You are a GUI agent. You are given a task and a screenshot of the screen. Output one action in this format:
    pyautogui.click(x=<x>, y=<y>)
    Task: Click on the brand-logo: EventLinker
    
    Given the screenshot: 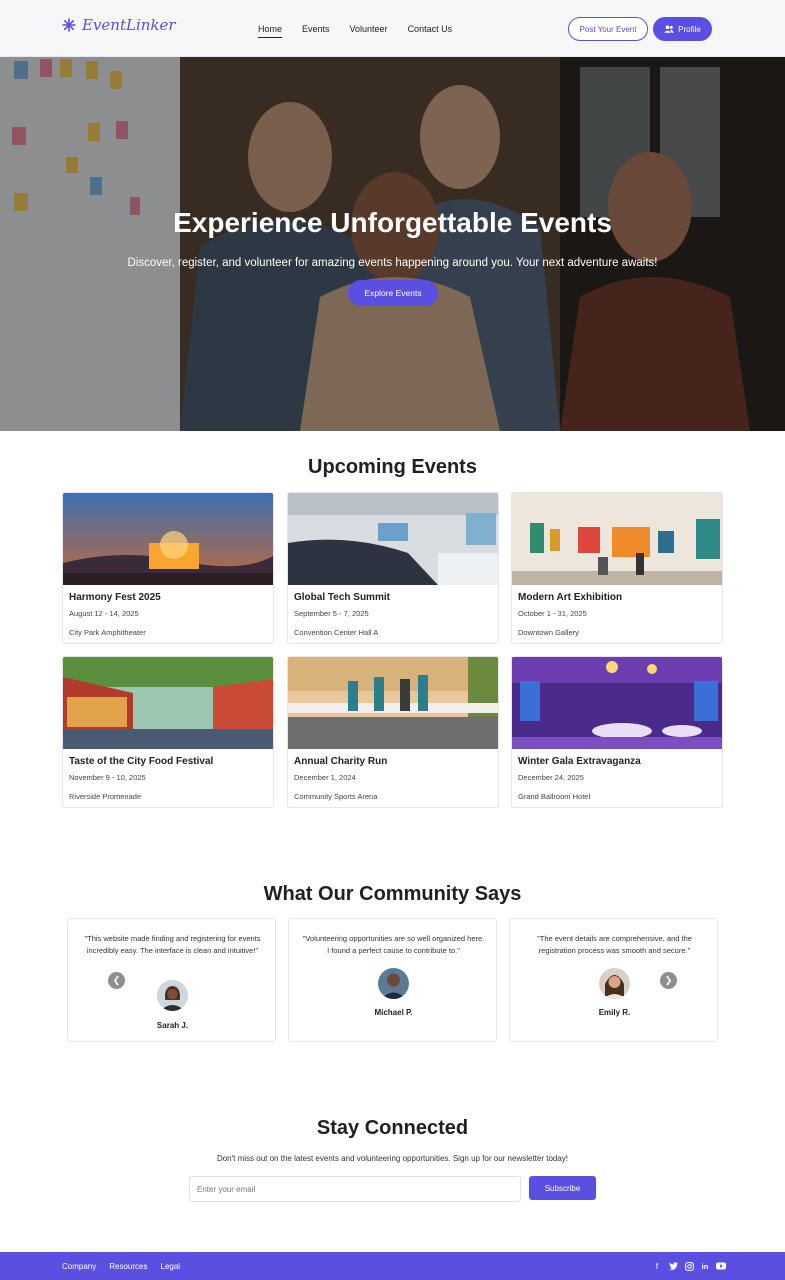 What is the action you would take?
    pyautogui.click(x=119, y=25)
    